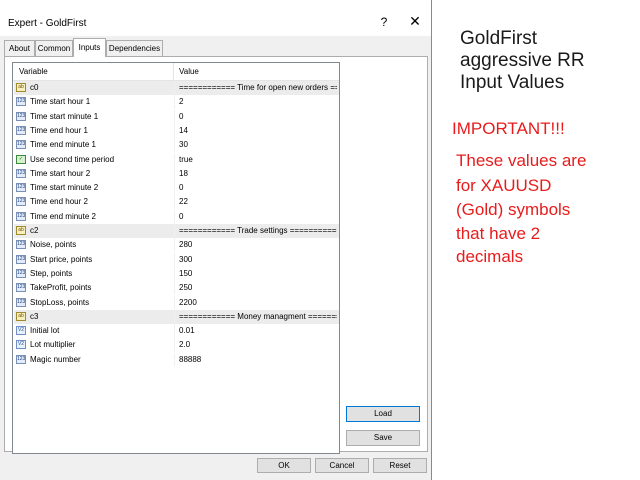 The image size is (640, 480). I want to click on input-variable-name: Start price, points, so click(61, 259).